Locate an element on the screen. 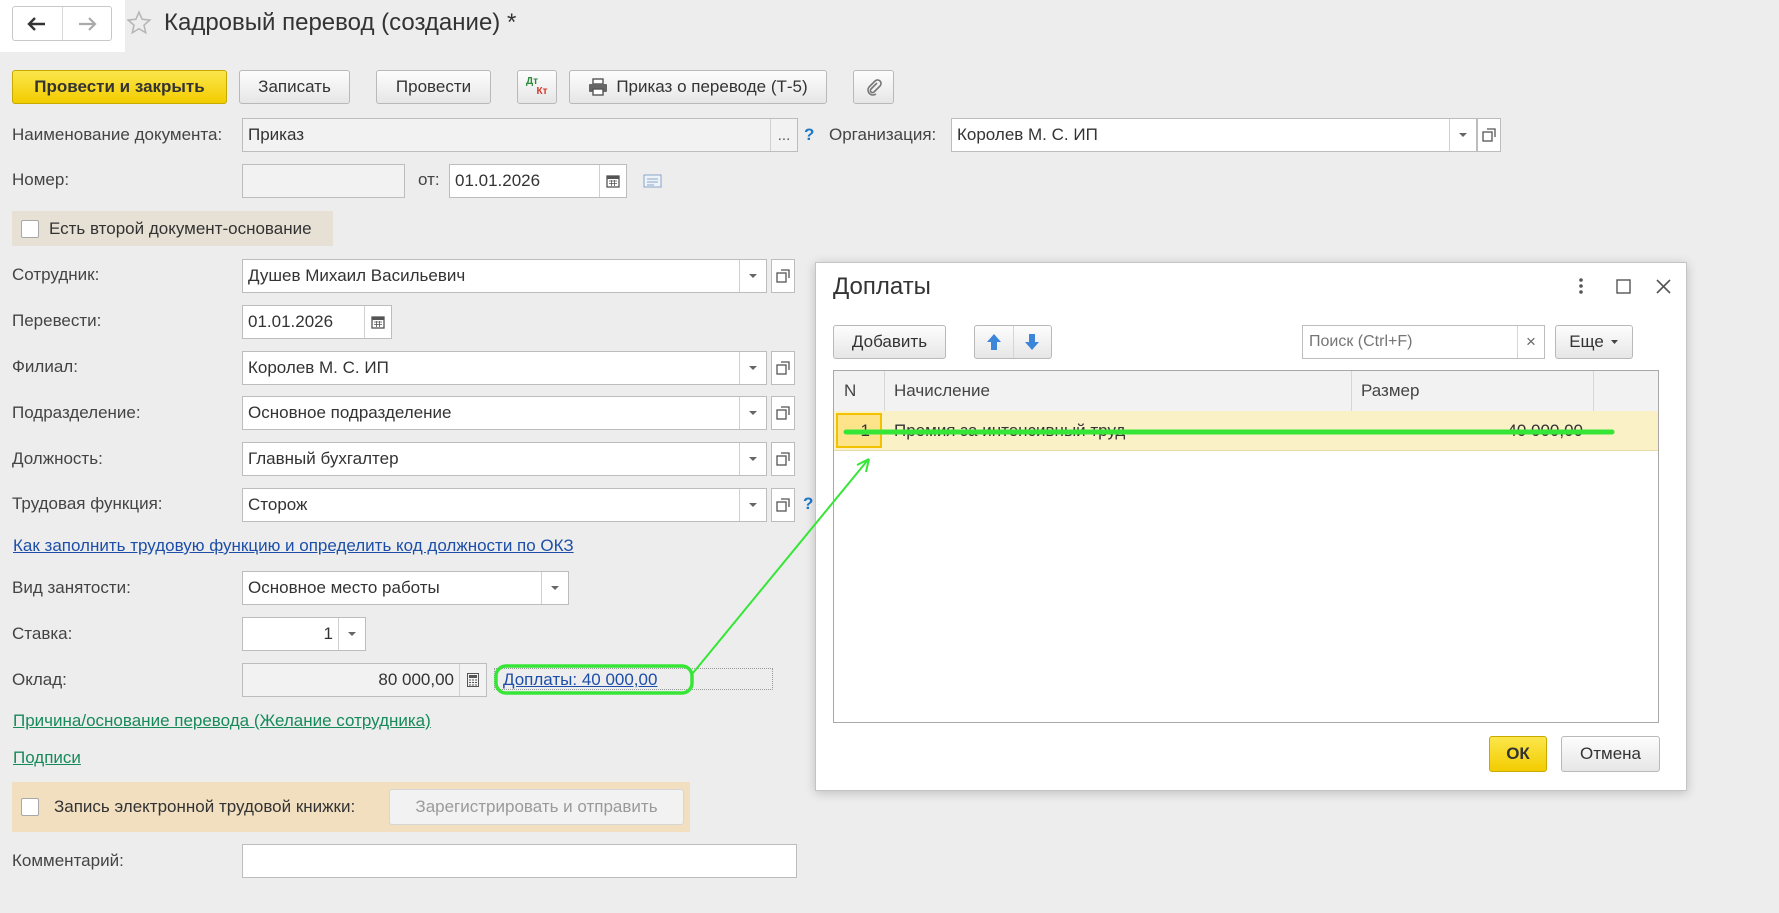  labor-function-help-icon: ? is located at coordinates (808, 504).